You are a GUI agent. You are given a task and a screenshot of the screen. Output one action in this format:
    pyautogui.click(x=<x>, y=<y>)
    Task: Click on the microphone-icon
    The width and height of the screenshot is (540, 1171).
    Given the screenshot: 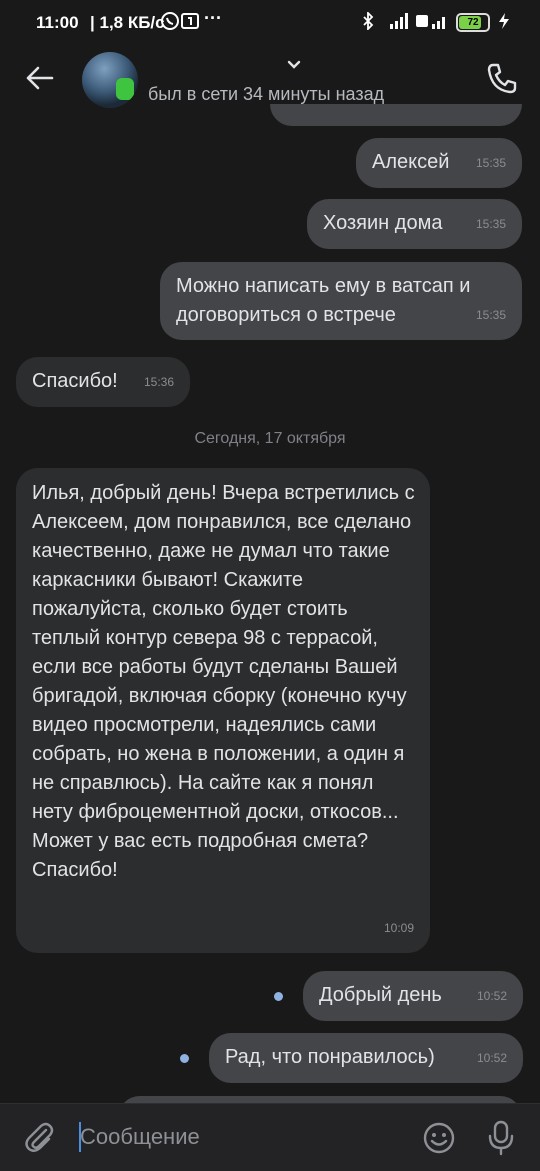 What is the action you would take?
    pyautogui.click(x=501, y=1138)
    